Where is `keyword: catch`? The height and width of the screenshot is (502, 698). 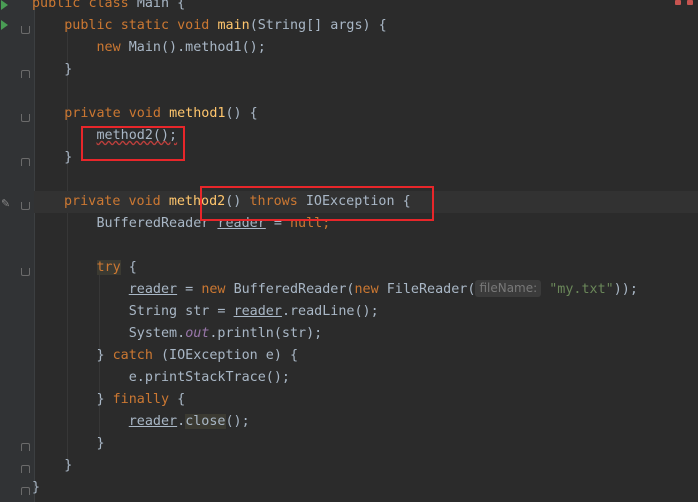 keyword: catch is located at coordinates (132, 355).